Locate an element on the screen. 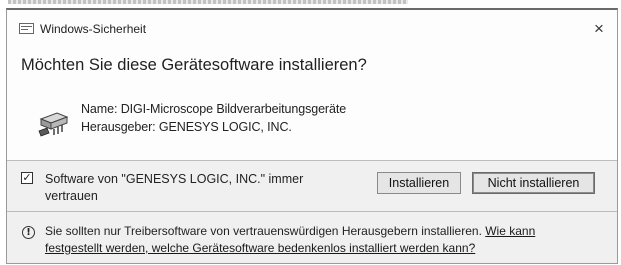 The height and width of the screenshot is (265, 621). dont-install-button: Nicht installieren is located at coordinates (533, 183).